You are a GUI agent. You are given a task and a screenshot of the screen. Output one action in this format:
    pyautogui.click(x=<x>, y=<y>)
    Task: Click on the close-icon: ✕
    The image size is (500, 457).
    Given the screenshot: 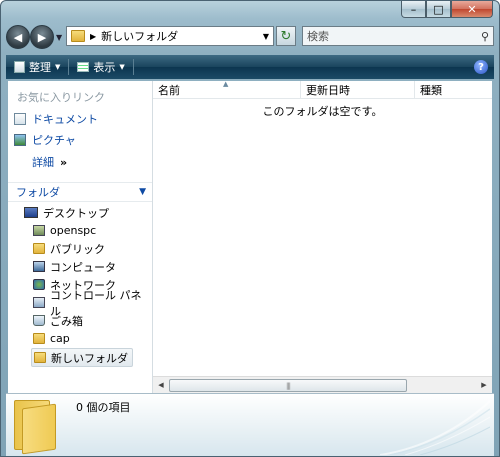 What is the action you would take?
    pyautogui.click(x=472, y=9)
    